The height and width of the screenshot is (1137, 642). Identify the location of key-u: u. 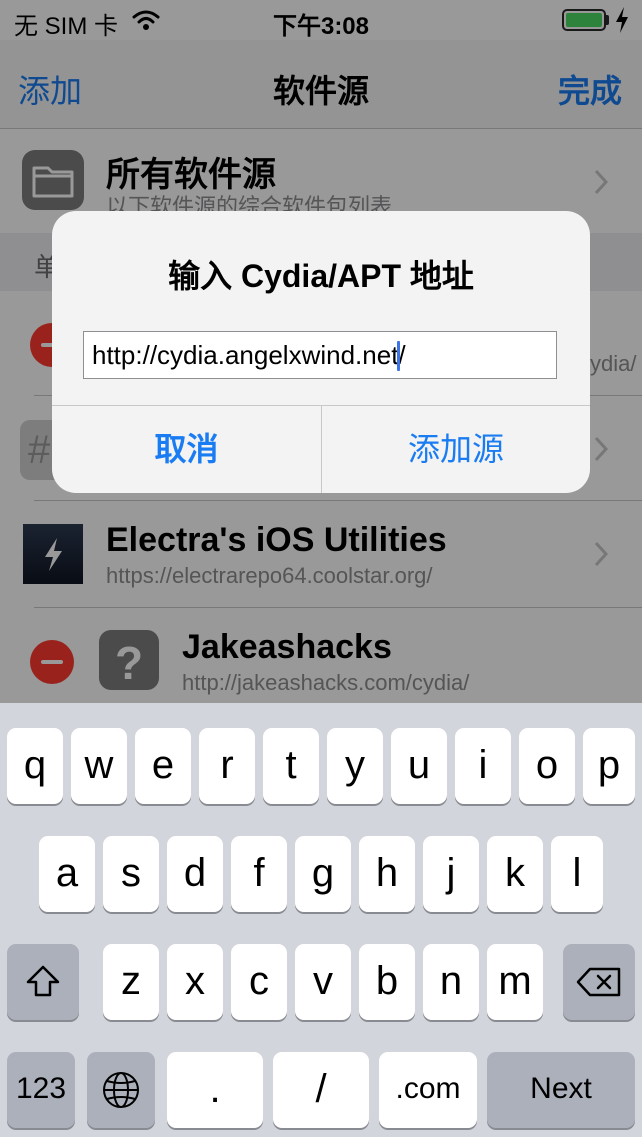
(419, 766).